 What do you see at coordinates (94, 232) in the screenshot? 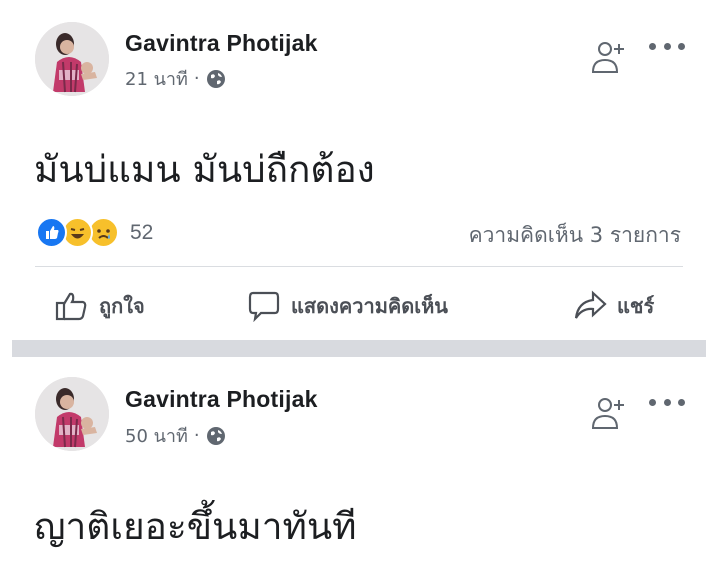
I see `reaction-summary: 52` at bounding box center [94, 232].